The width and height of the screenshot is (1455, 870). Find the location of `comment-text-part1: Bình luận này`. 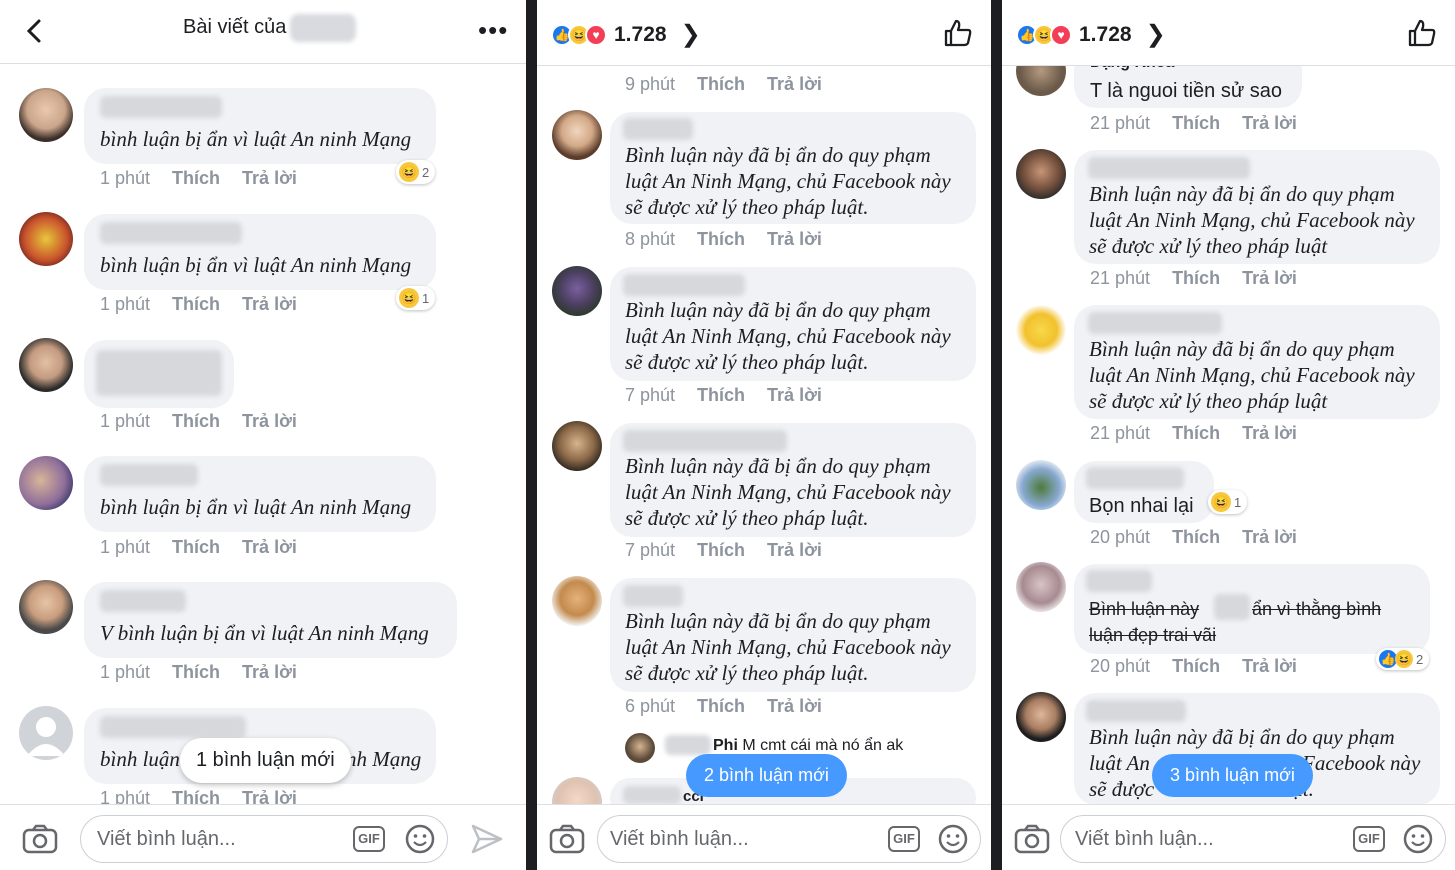

comment-text-part1: Bình luận này is located at coordinates (1144, 609).